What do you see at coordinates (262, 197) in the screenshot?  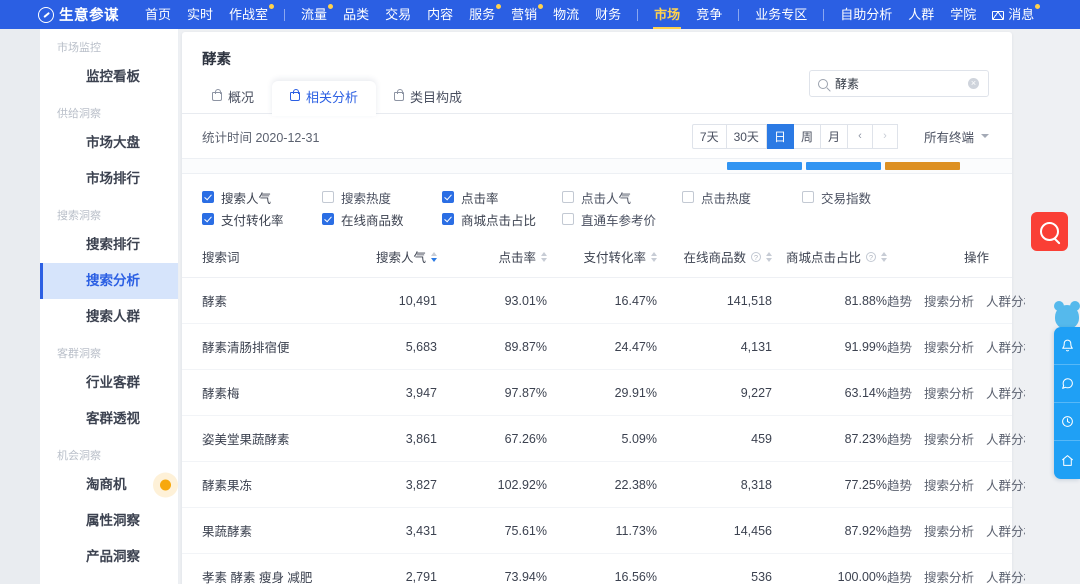 I see `checkbox-搜索人气: 搜索人气` at bounding box center [262, 197].